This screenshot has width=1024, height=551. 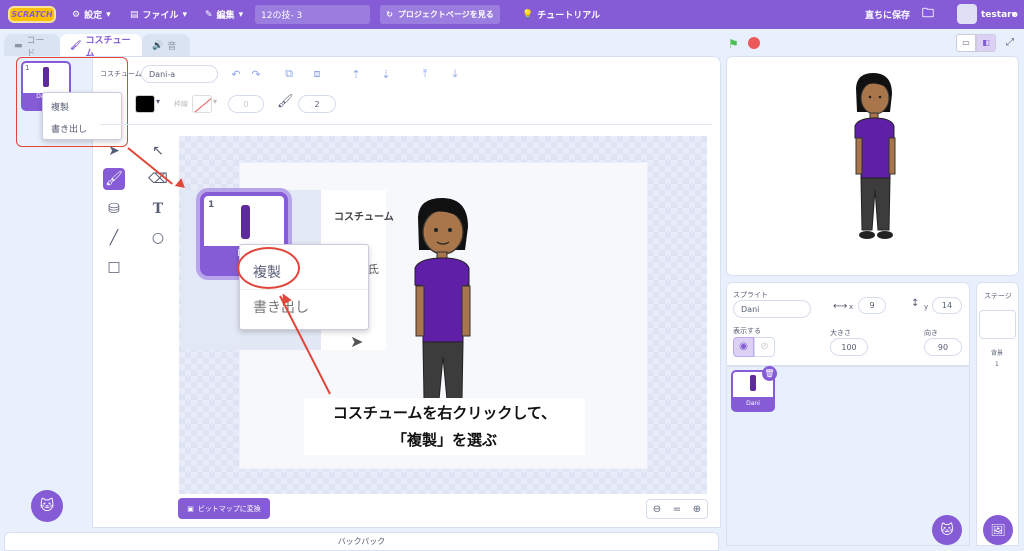 I want to click on outline-color-swatch, so click(x=202, y=104).